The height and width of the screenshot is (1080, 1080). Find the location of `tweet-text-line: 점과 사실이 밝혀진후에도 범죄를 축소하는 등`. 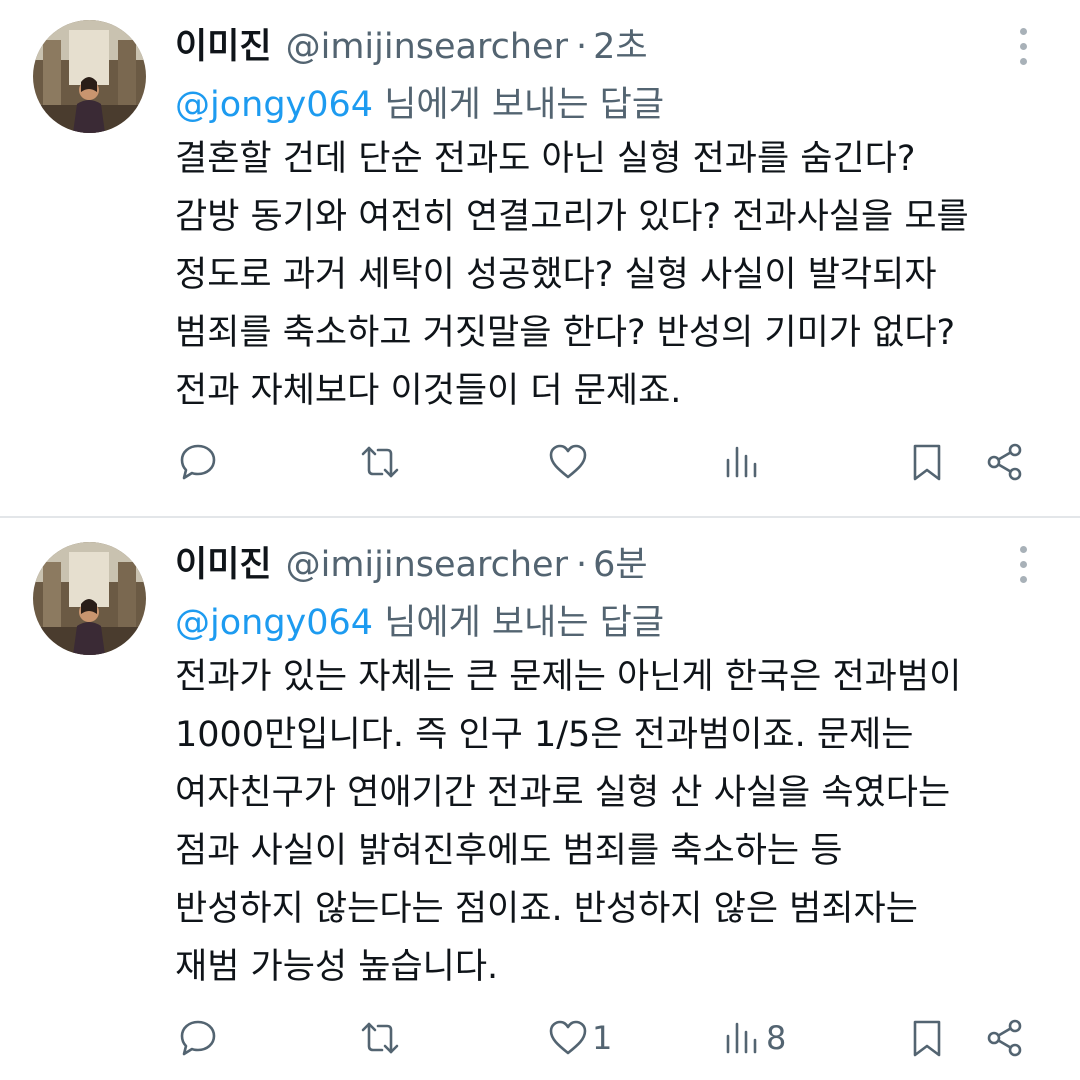

tweet-text-line: 점과 사실이 밝혀진후에도 범죄를 축소하는 등 is located at coordinates (509, 851).